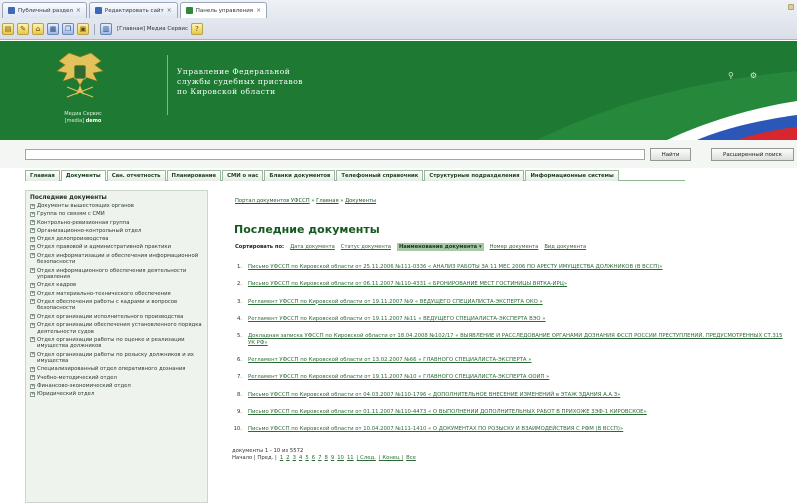 The width and height of the screenshot is (797, 503). What do you see at coordinates (223, 10) in the screenshot?
I see `browser-tab: Панель управления ×` at bounding box center [223, 10].